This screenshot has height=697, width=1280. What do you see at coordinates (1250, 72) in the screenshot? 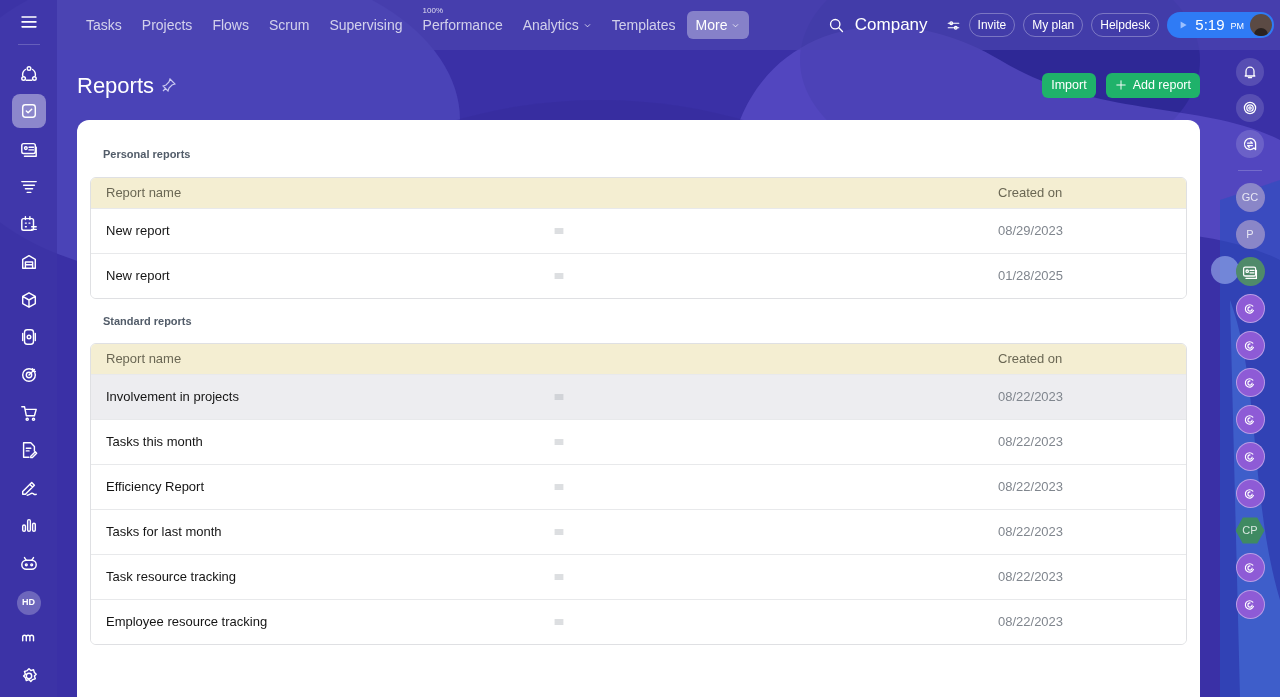
I see `bell-icon` at bounding box center [1250, 72].